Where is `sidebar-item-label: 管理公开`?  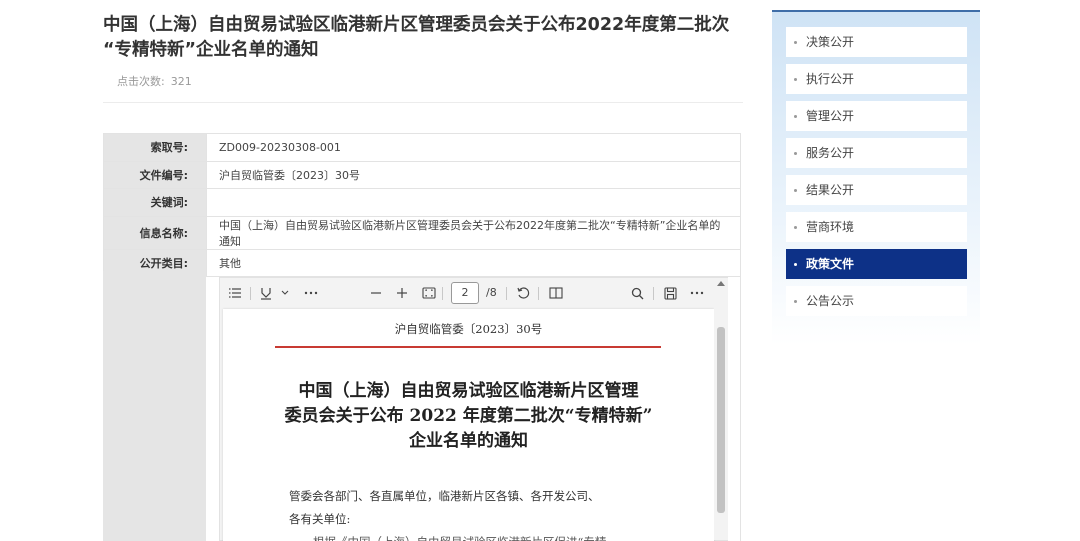
sidebar-item-label: 管理公开 is located at coordinates (830, 116).